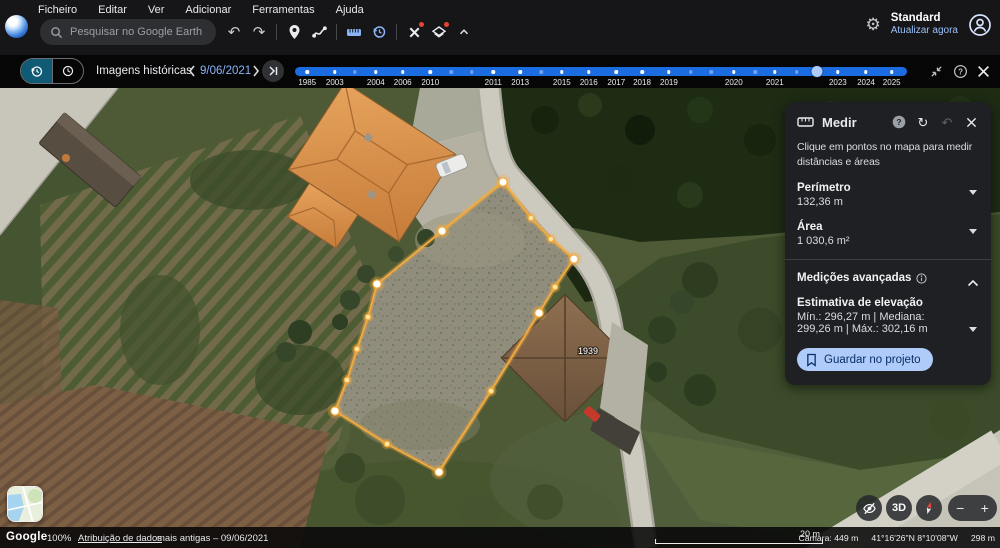 The width and height of the screenshot is (1000, 548). I want to click on previous-date-button, so click(192, 71).